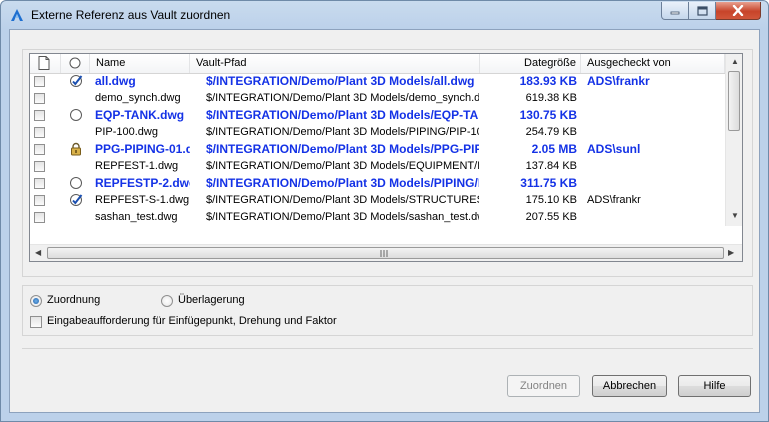 This screenshot has width=769, height=422. What do you see at coordinates (38, 253) in the screenshot?
I see `scroll-left-icon: ◀` at bounding box center [38, 253].